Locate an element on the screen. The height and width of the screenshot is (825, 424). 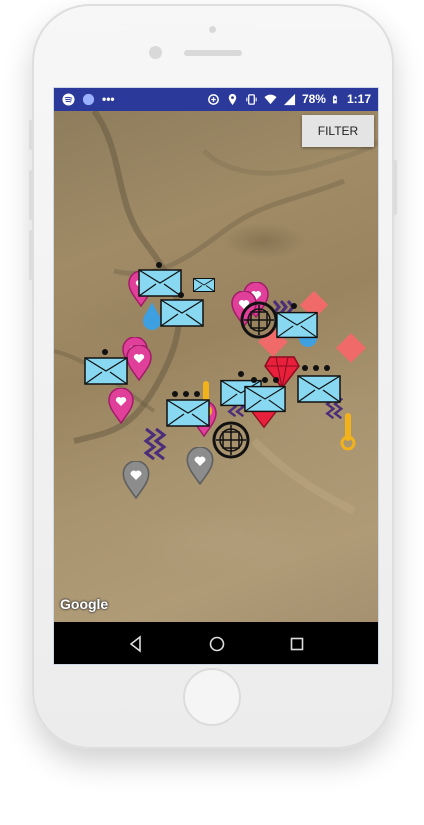
zigzag-icon is located at coordinates (156, 446).